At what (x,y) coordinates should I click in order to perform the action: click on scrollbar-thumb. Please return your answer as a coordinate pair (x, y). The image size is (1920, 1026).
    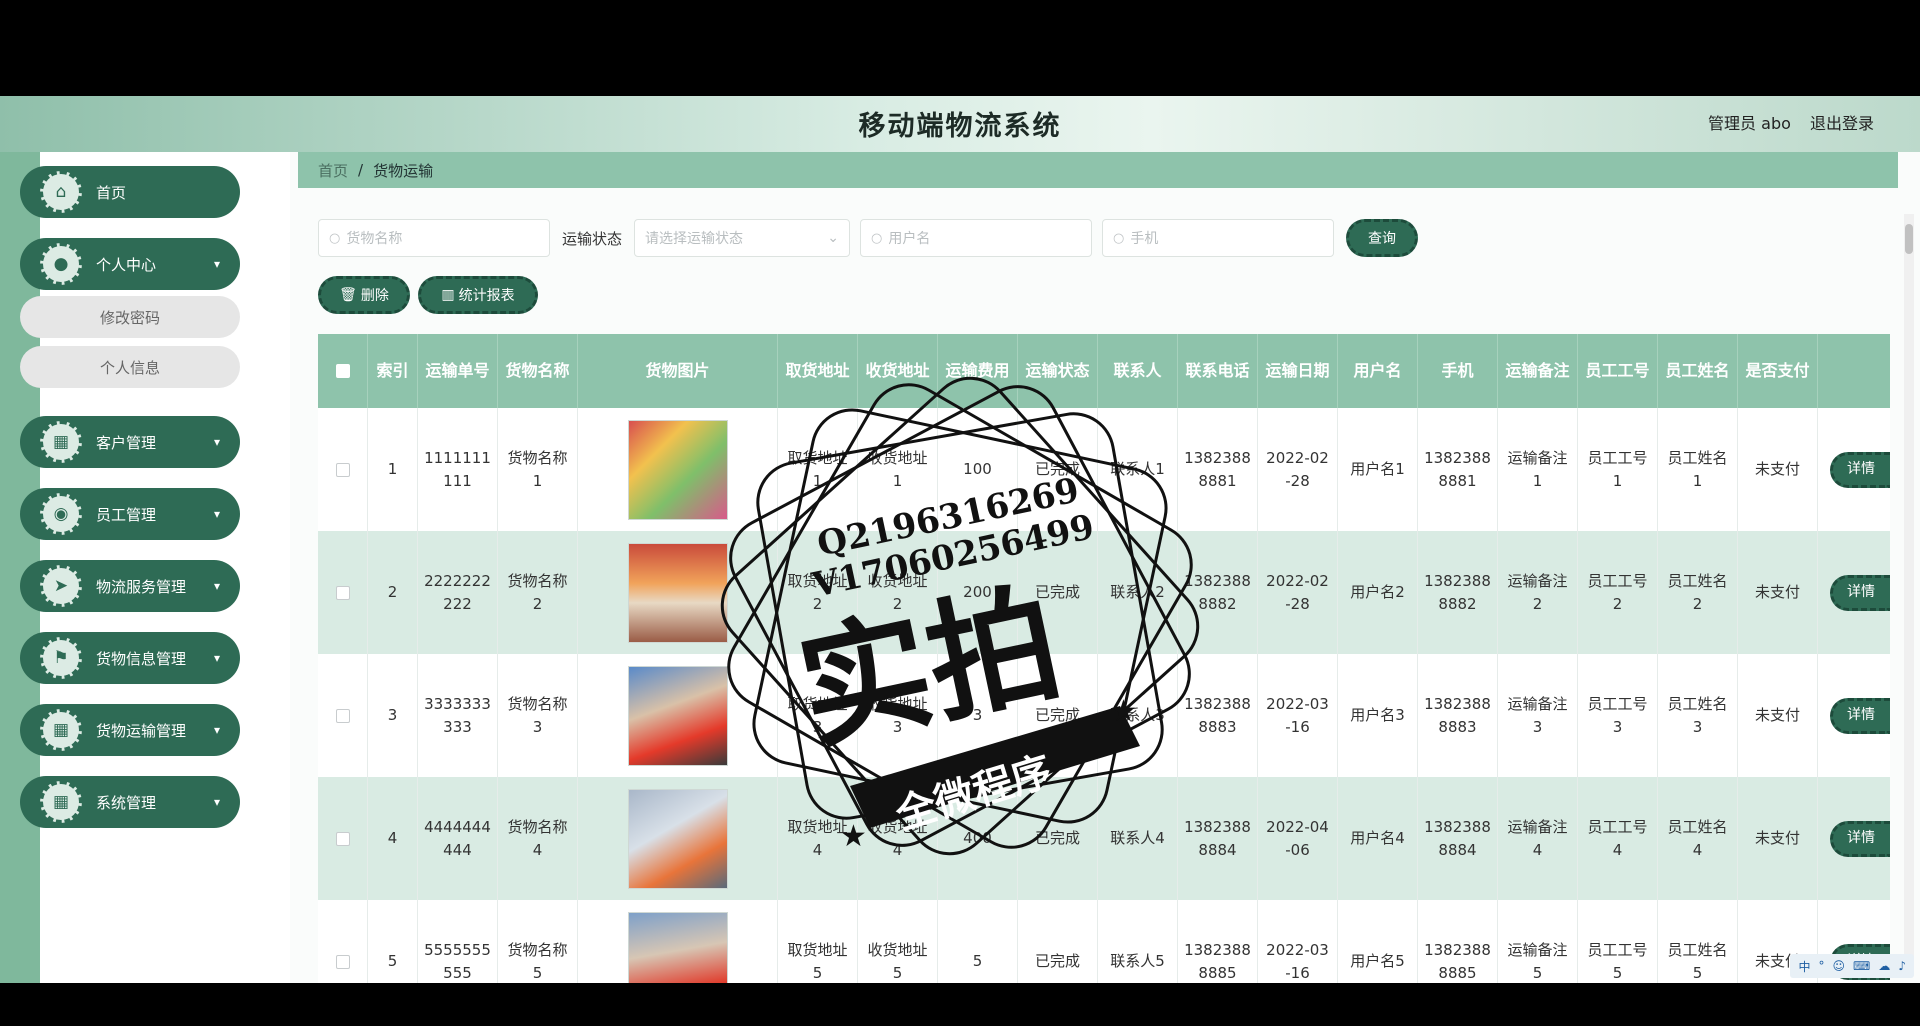
    Looking at the image, I should click on (1909, 239).